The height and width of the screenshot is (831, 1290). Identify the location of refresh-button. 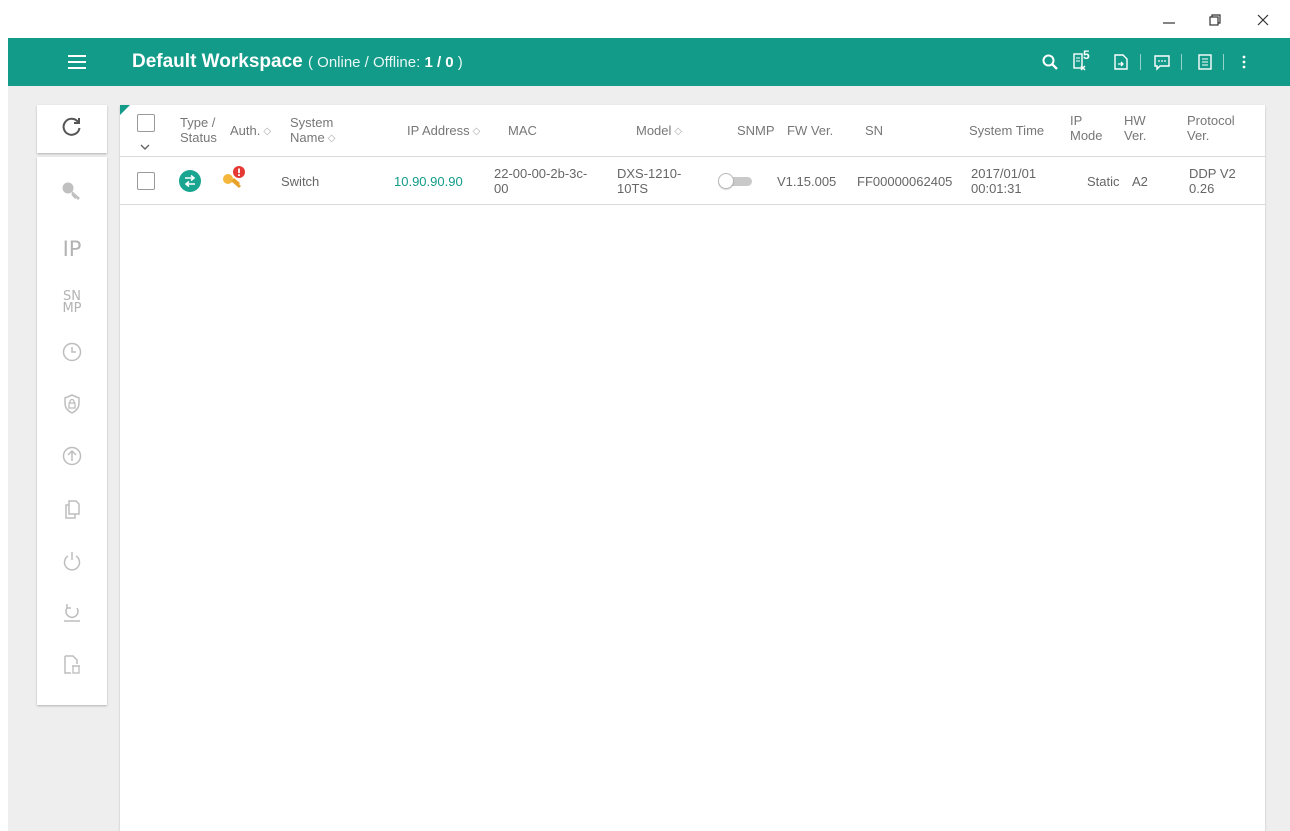
(72, 129).